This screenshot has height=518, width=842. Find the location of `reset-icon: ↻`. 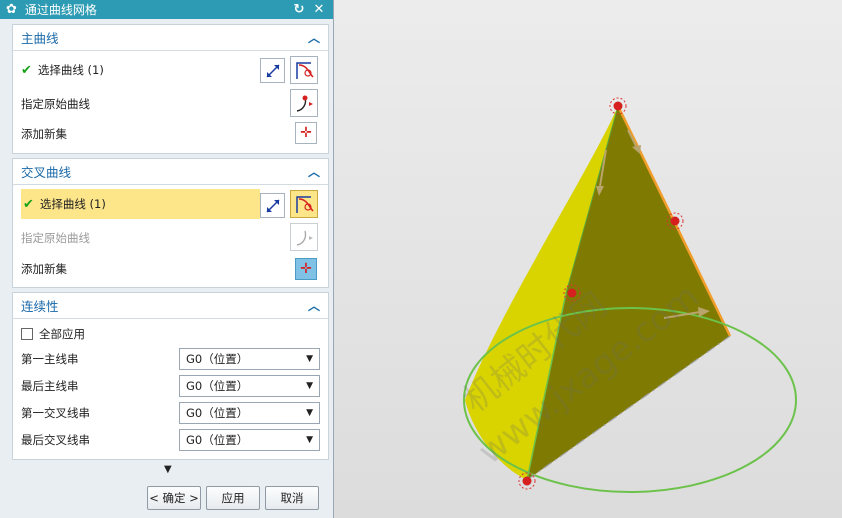

reset-icon: ↻ is located at coordinates (299, 9).